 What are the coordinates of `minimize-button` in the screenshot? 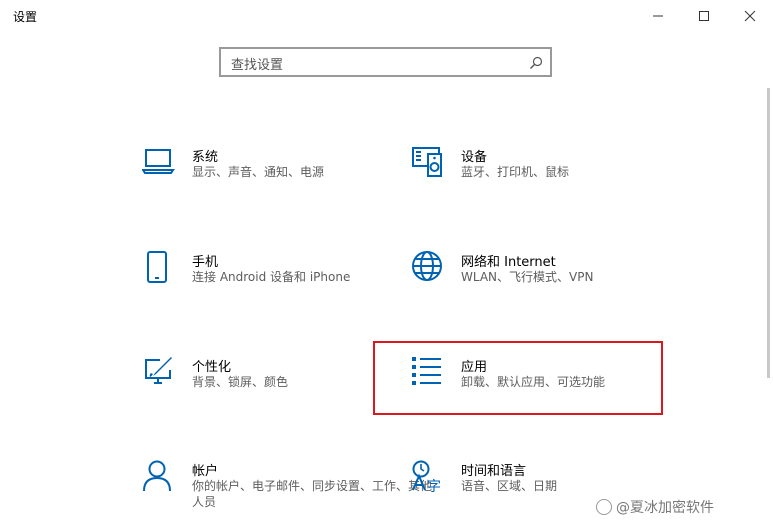 It's located at (658, 16).